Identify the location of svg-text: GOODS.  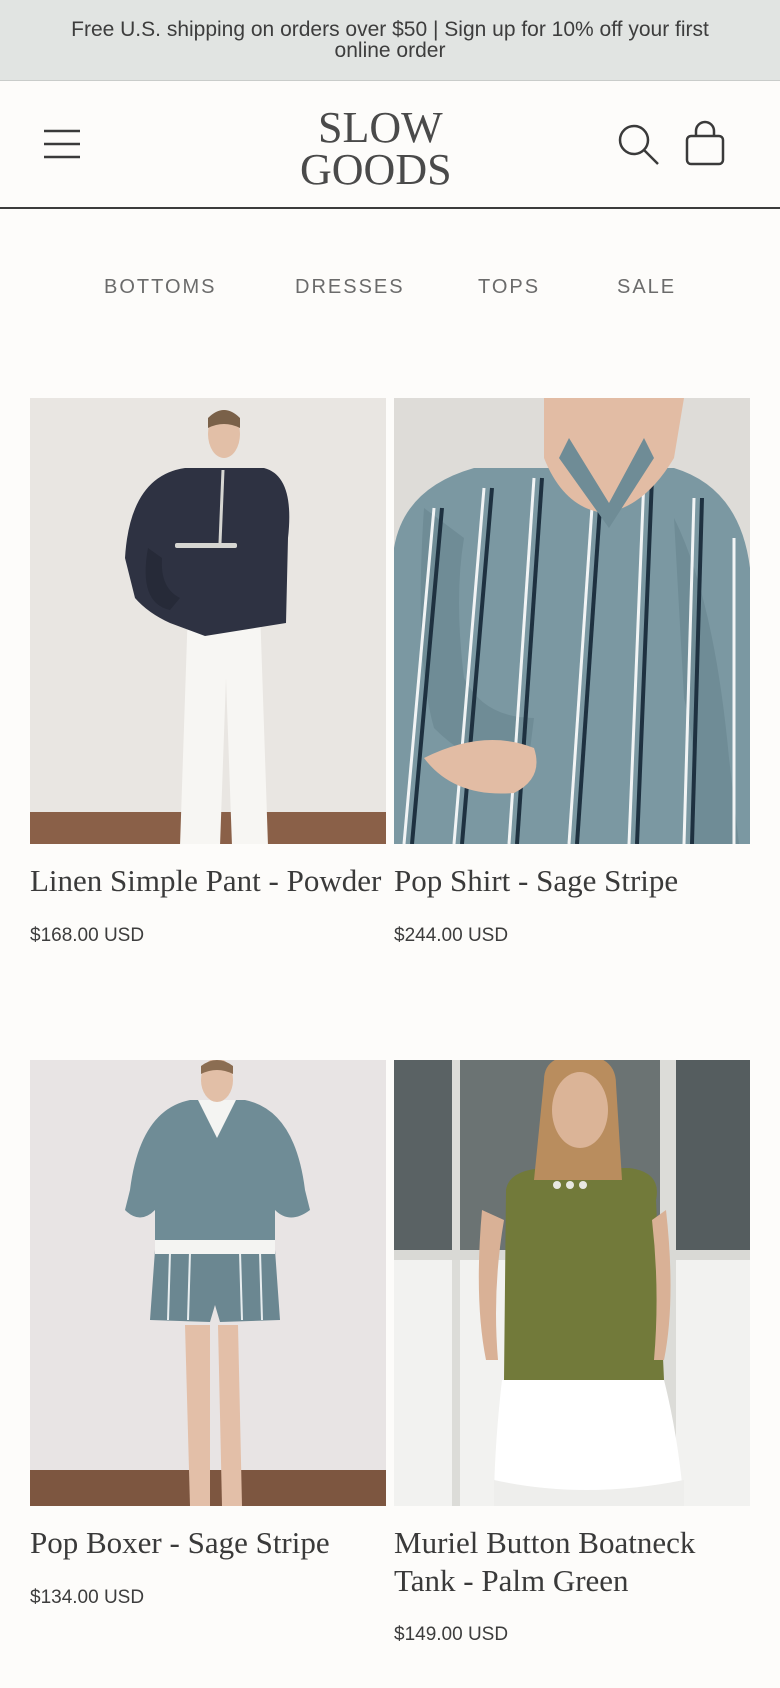
(376, 167).